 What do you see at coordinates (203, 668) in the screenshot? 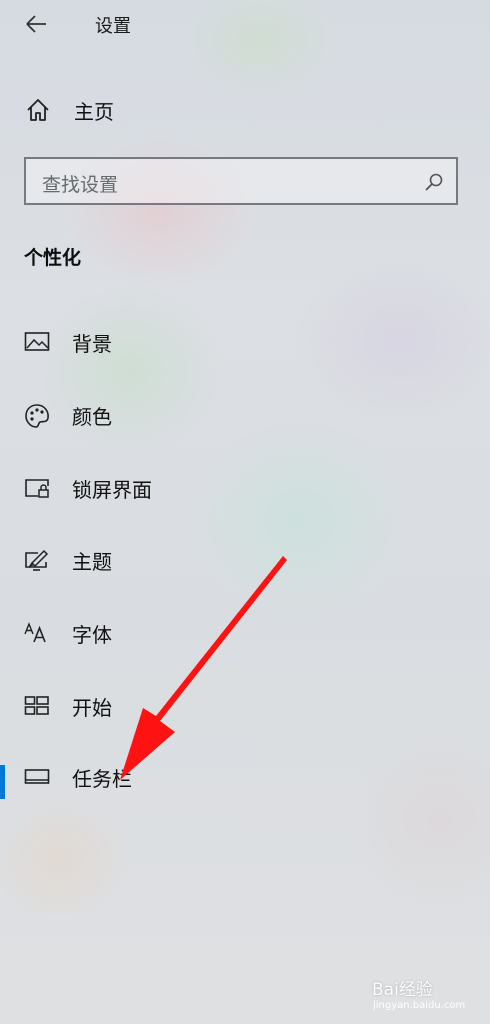
I see `annotation-arrow-icon` at bounding box center [203, 668].